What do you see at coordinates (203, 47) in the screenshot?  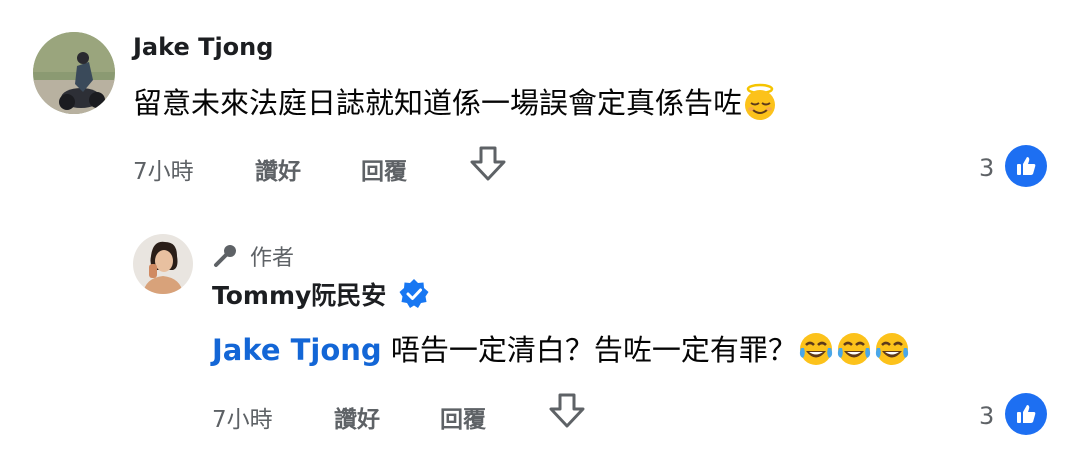 I see `comment-author: Jake Tjong` at bounding box center [203, 47].